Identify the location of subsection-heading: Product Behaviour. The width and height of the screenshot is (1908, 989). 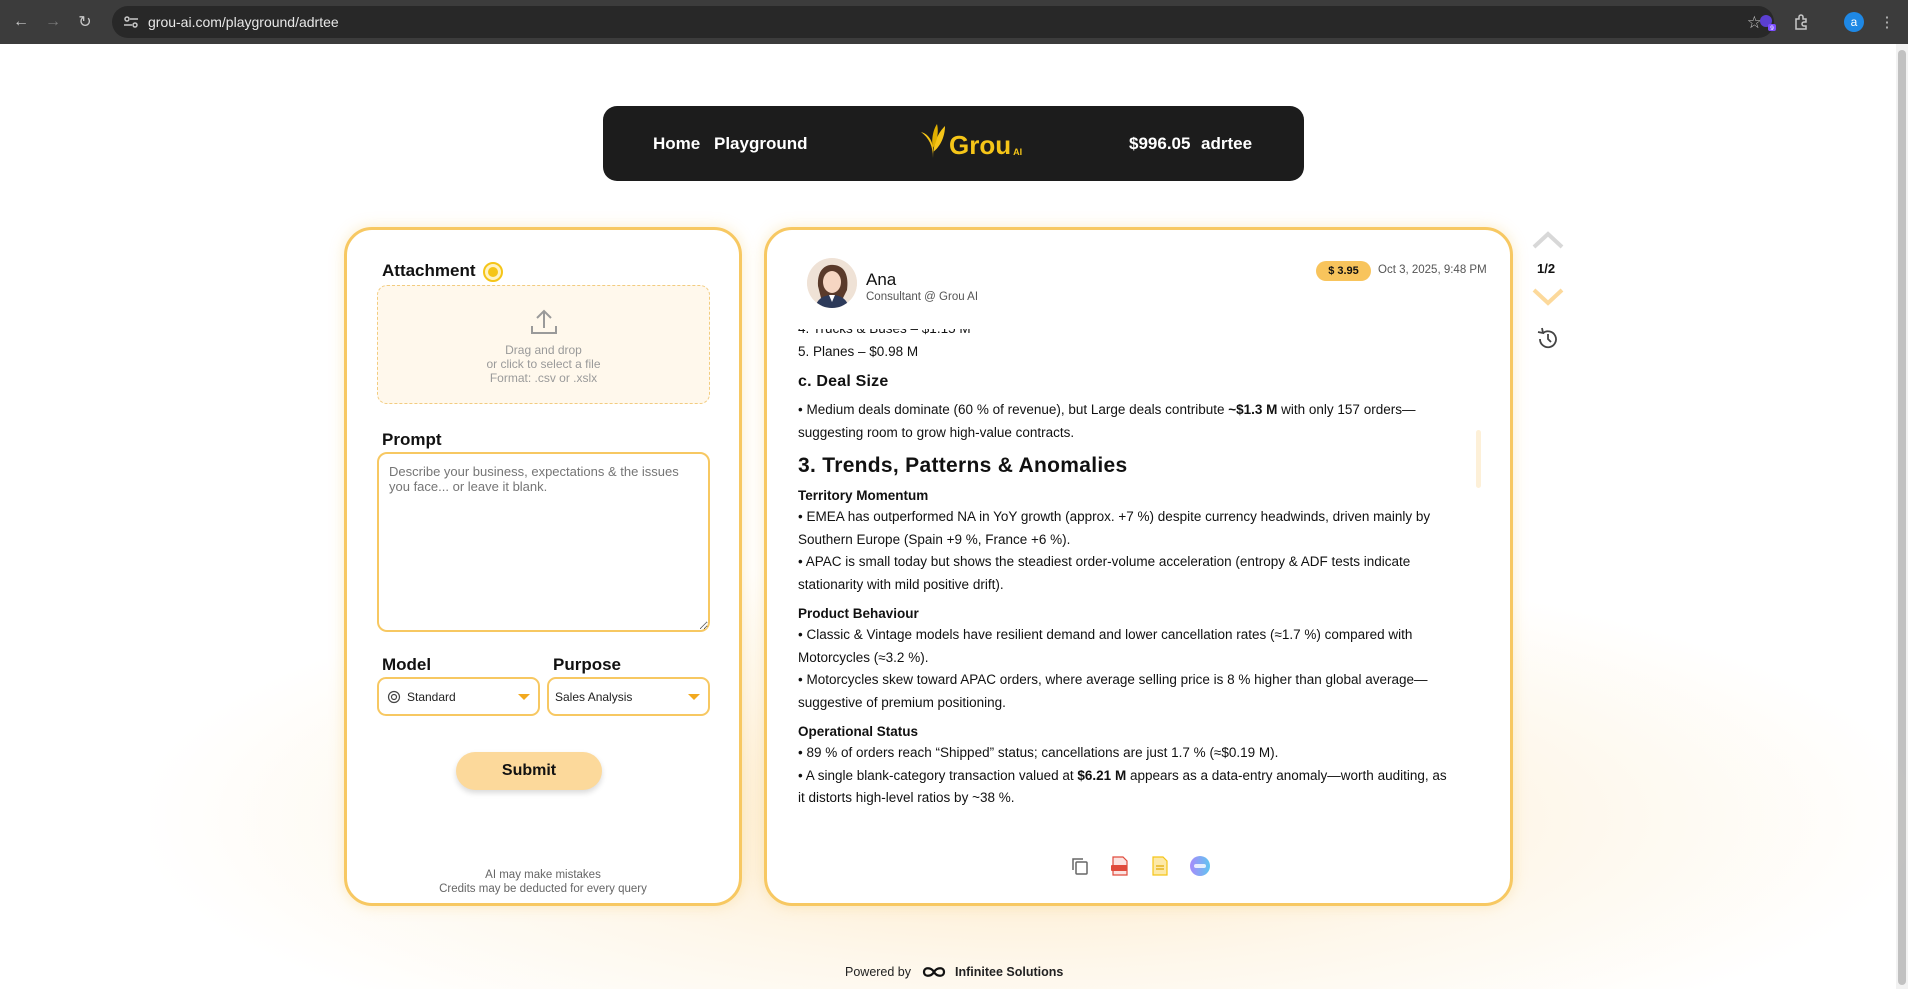
(858, 613).